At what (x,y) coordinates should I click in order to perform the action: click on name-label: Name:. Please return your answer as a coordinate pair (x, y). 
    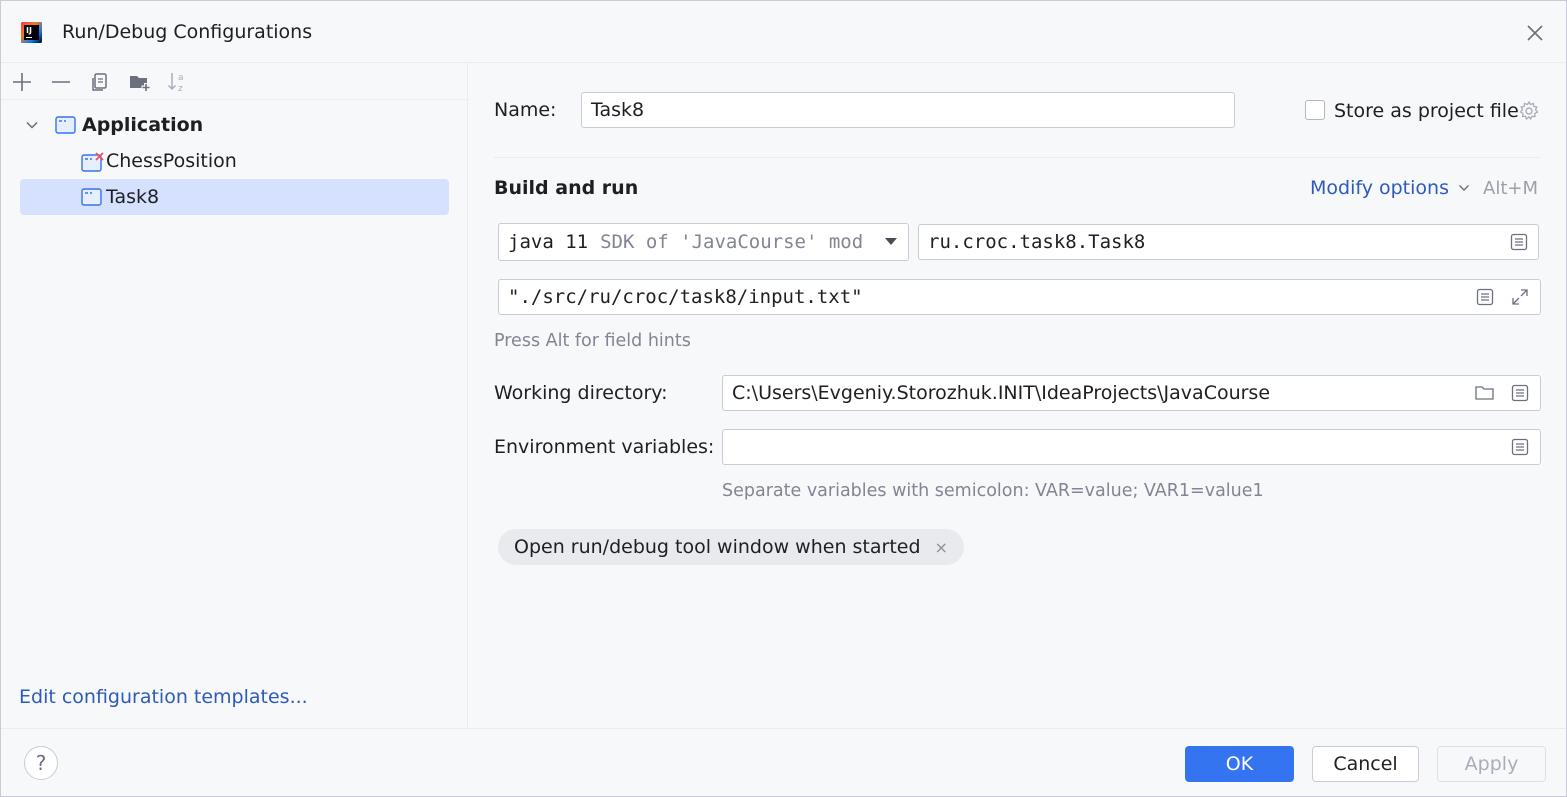
    Looking at the image, I should click on (525, 110).